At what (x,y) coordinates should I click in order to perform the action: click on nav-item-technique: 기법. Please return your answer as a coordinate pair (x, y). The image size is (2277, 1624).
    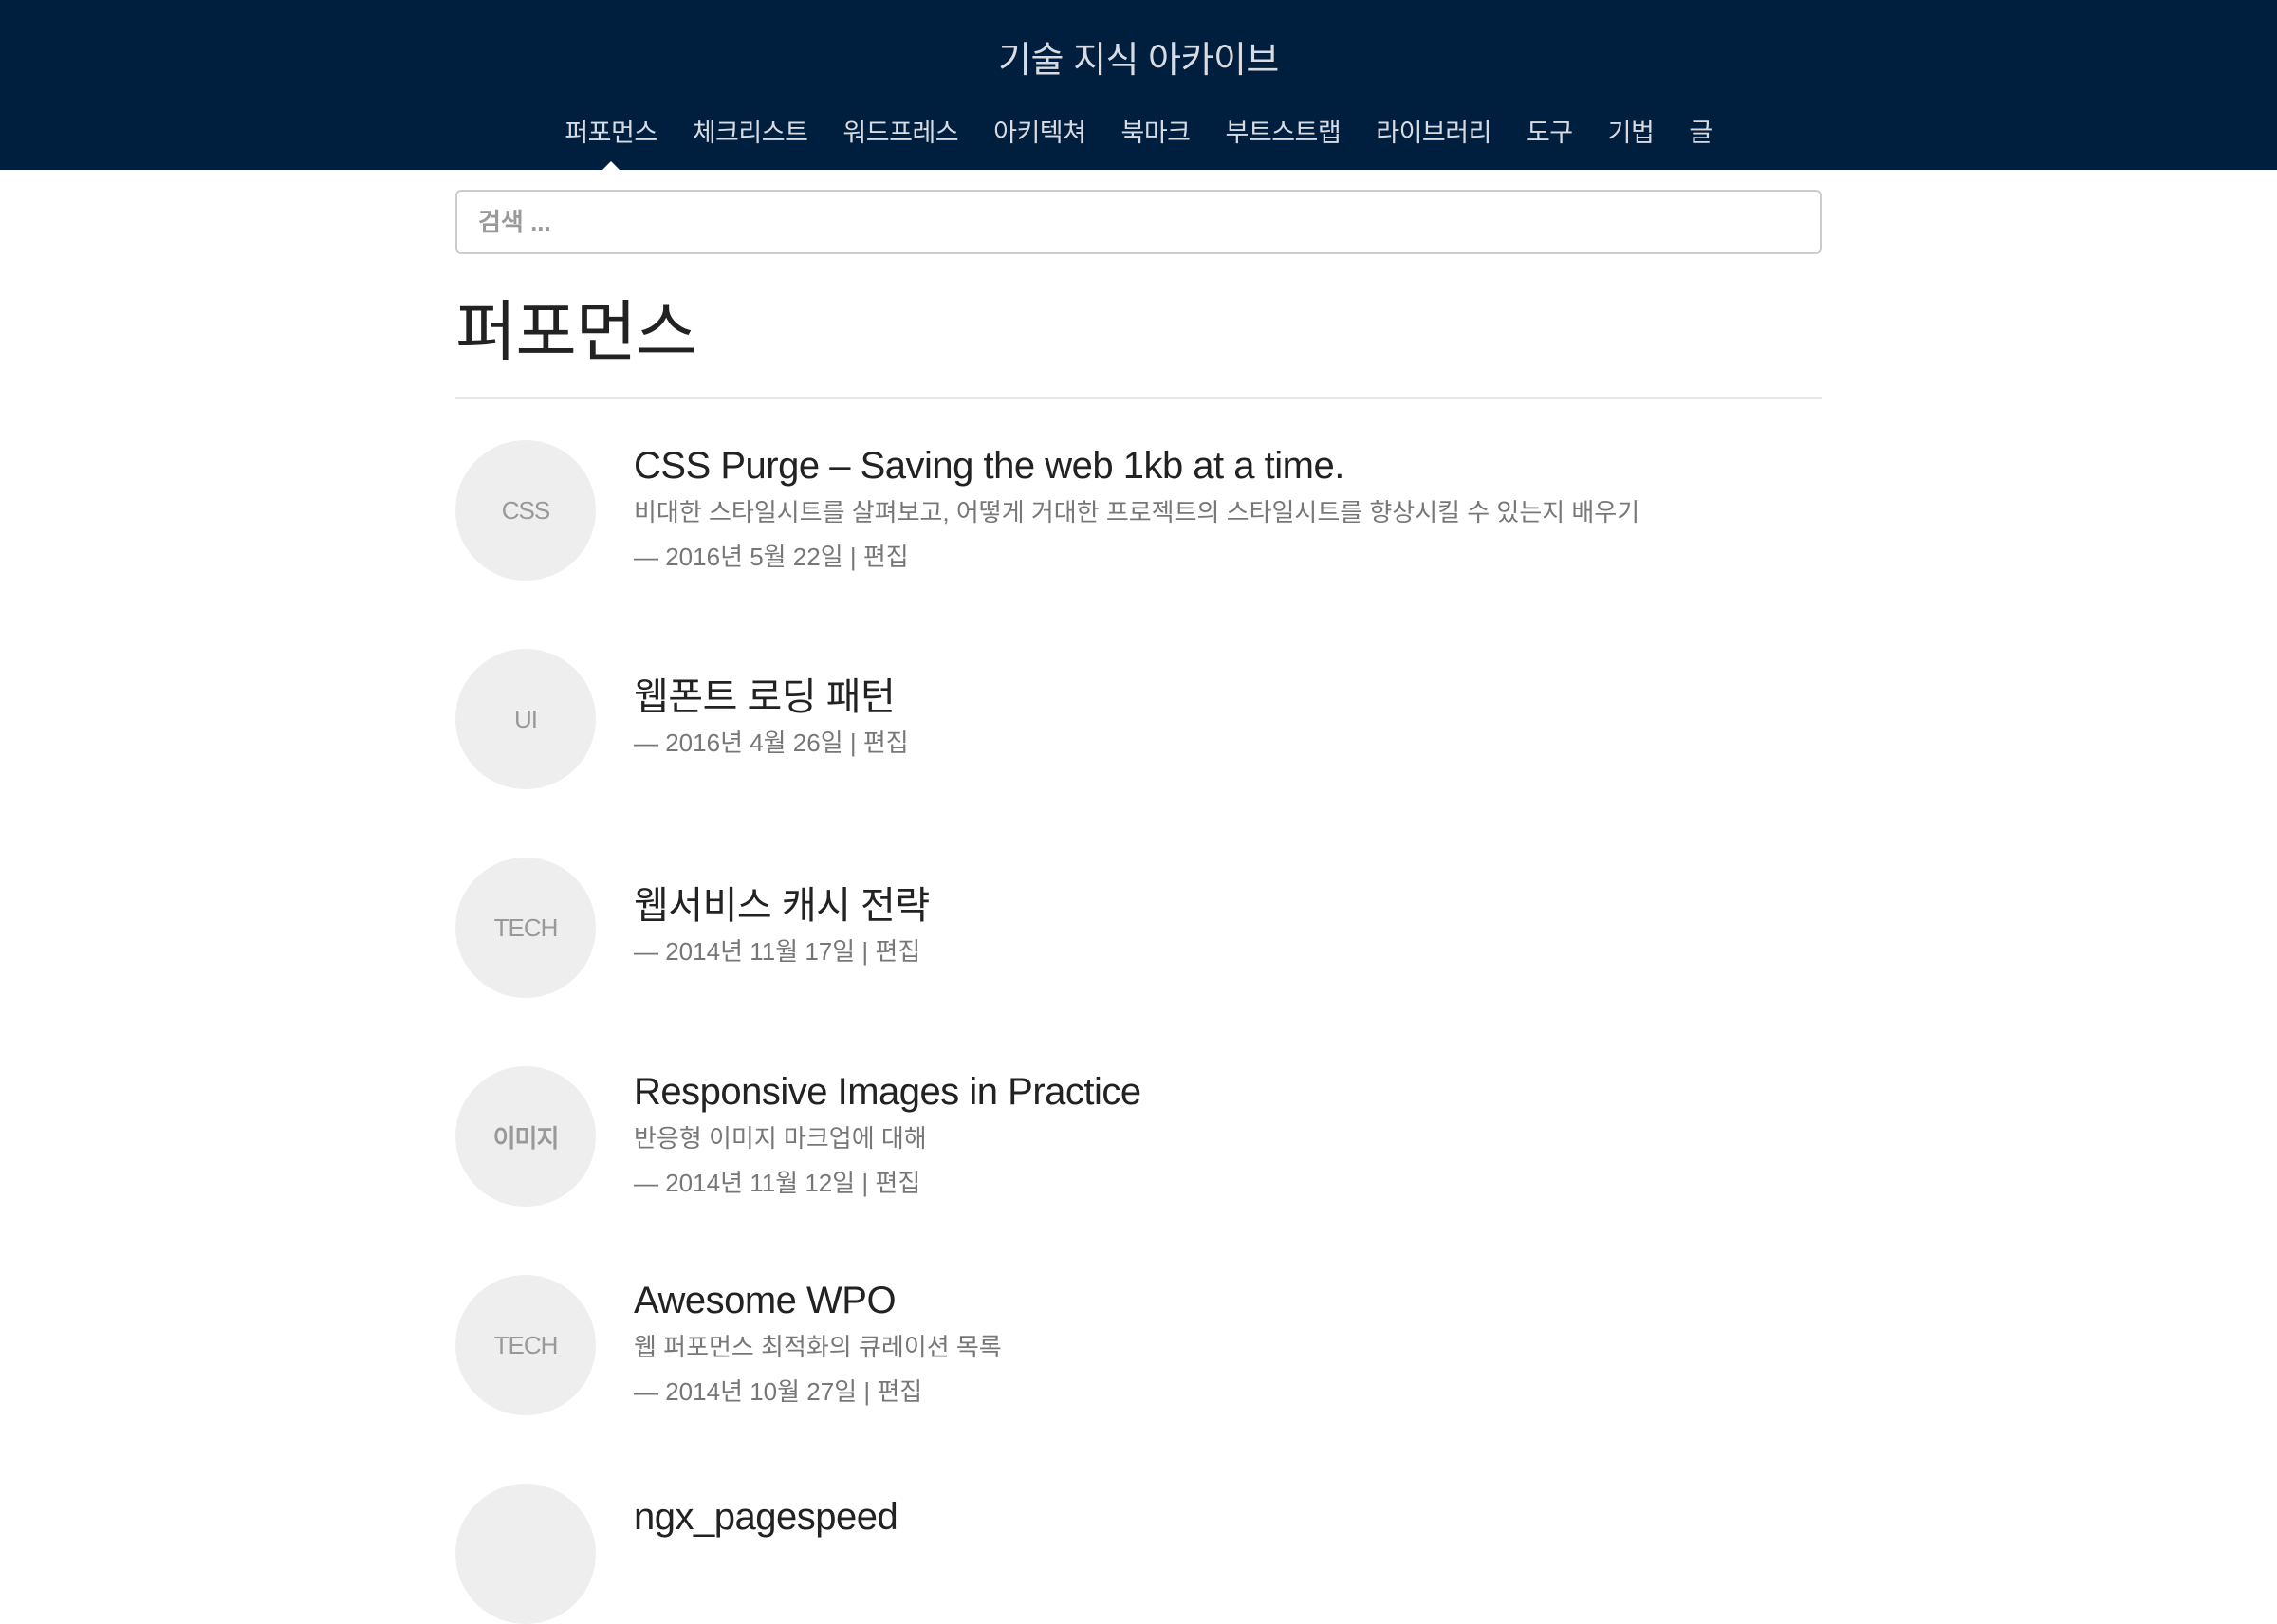
    Looking at the image, I should click on (1632, 131).